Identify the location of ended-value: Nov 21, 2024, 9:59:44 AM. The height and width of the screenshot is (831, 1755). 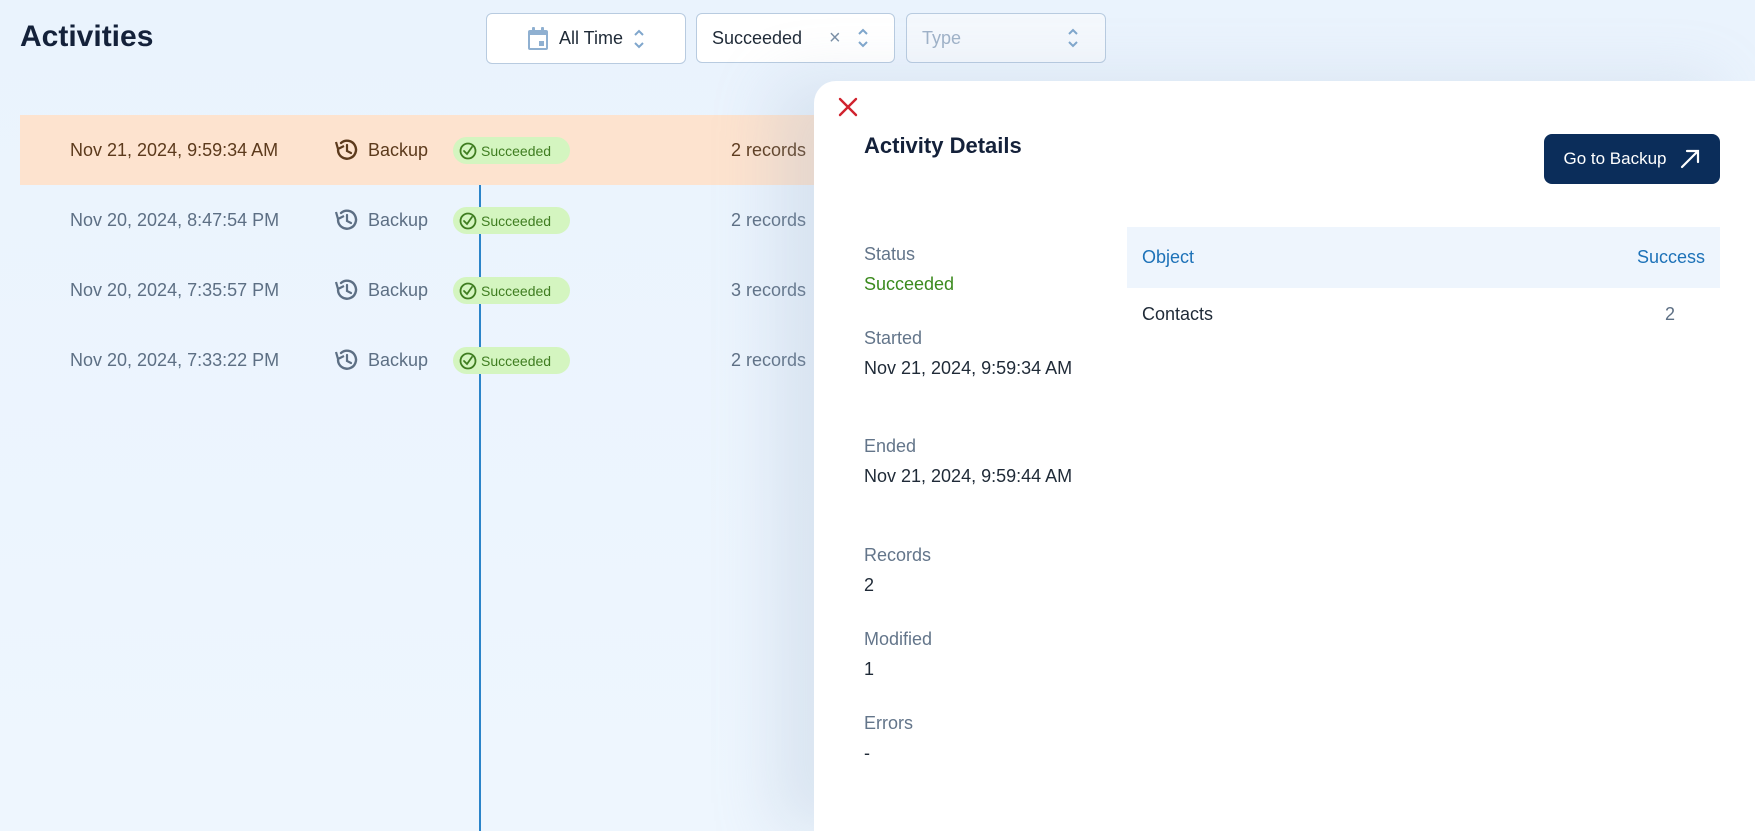
(968, 476).